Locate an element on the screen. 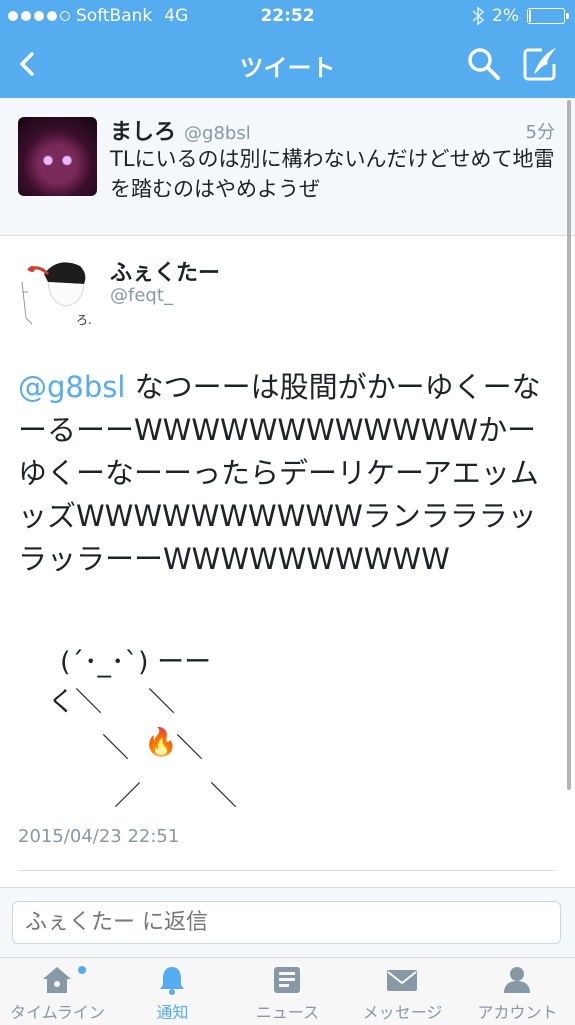  battery-percent: 2% is located at coordinates (505, 16).